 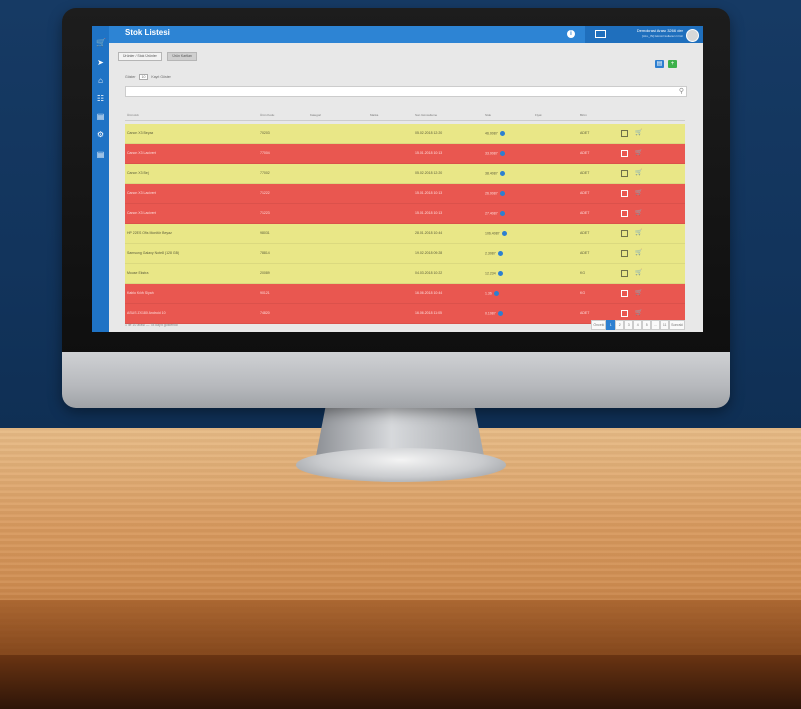 What do you see at coordinates (428, 313) in the screenshot?
I see `cell-date: 16.06.2018 11:05` at bounding box center [428, 313].